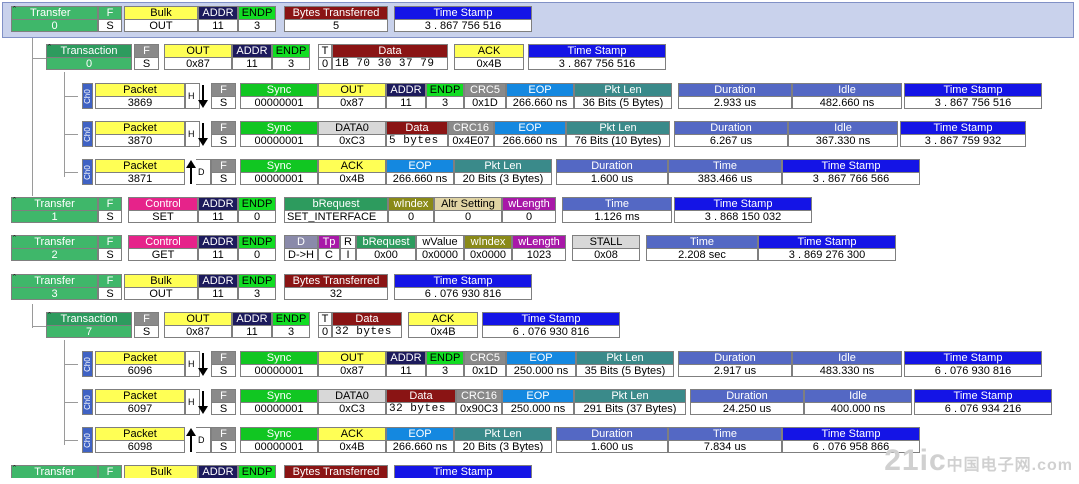  I want to click on timestamp-cell: Time Stamp 3 . 867 756 516, so click(597, 57).